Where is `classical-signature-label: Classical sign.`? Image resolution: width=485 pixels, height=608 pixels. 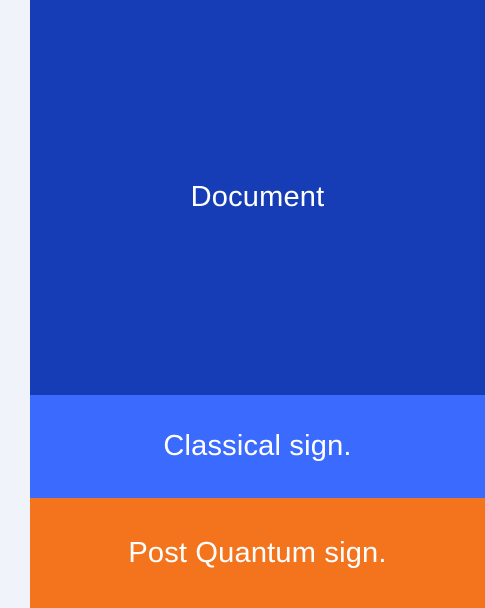 classical-signature-label: Classical sign. is located at coordinates (257, 446).